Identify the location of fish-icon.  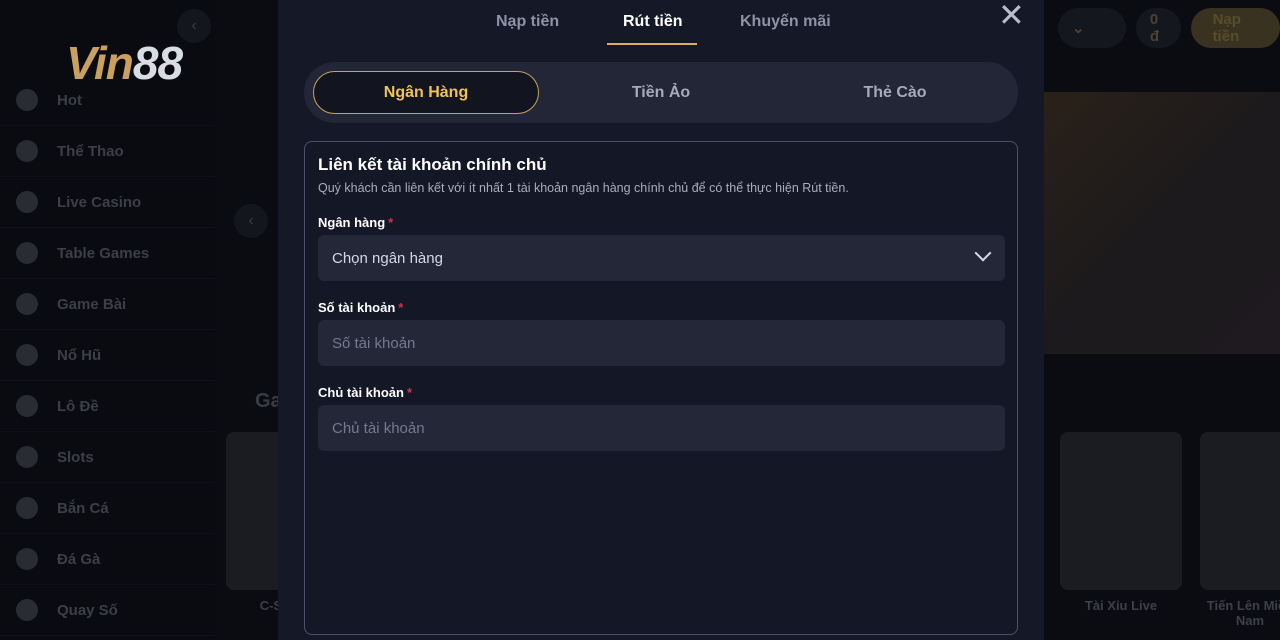
(27, 508).